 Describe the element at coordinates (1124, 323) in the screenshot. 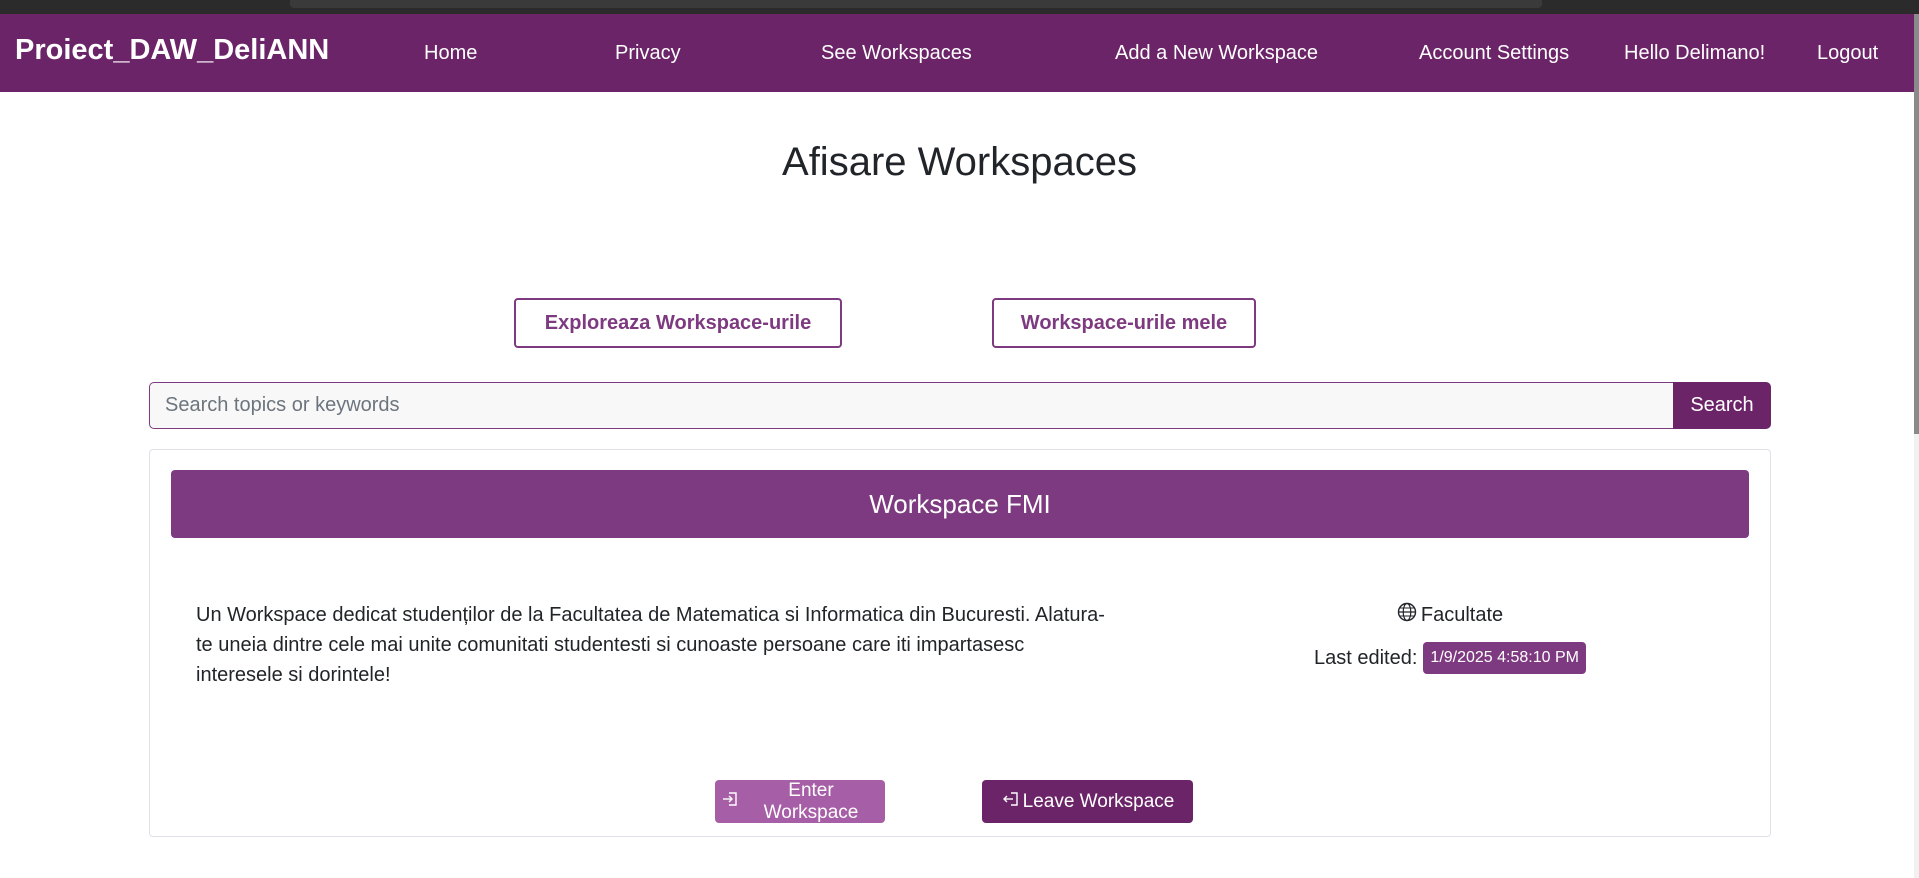

I see `my-workspaces-button: Workspace-urile mele` at that location.